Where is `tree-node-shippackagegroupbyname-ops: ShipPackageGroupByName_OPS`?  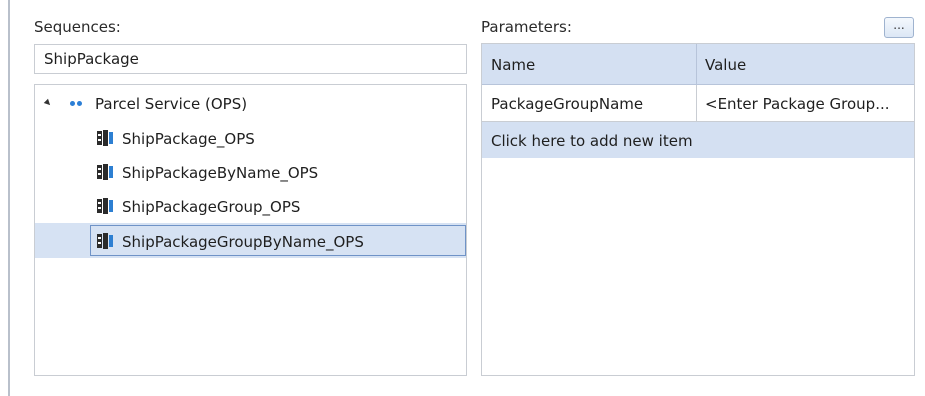
tree-node-shippackagegroupbyname-ops: ShipPackageGroupByName_OPS is located at coordinates (250, 241).